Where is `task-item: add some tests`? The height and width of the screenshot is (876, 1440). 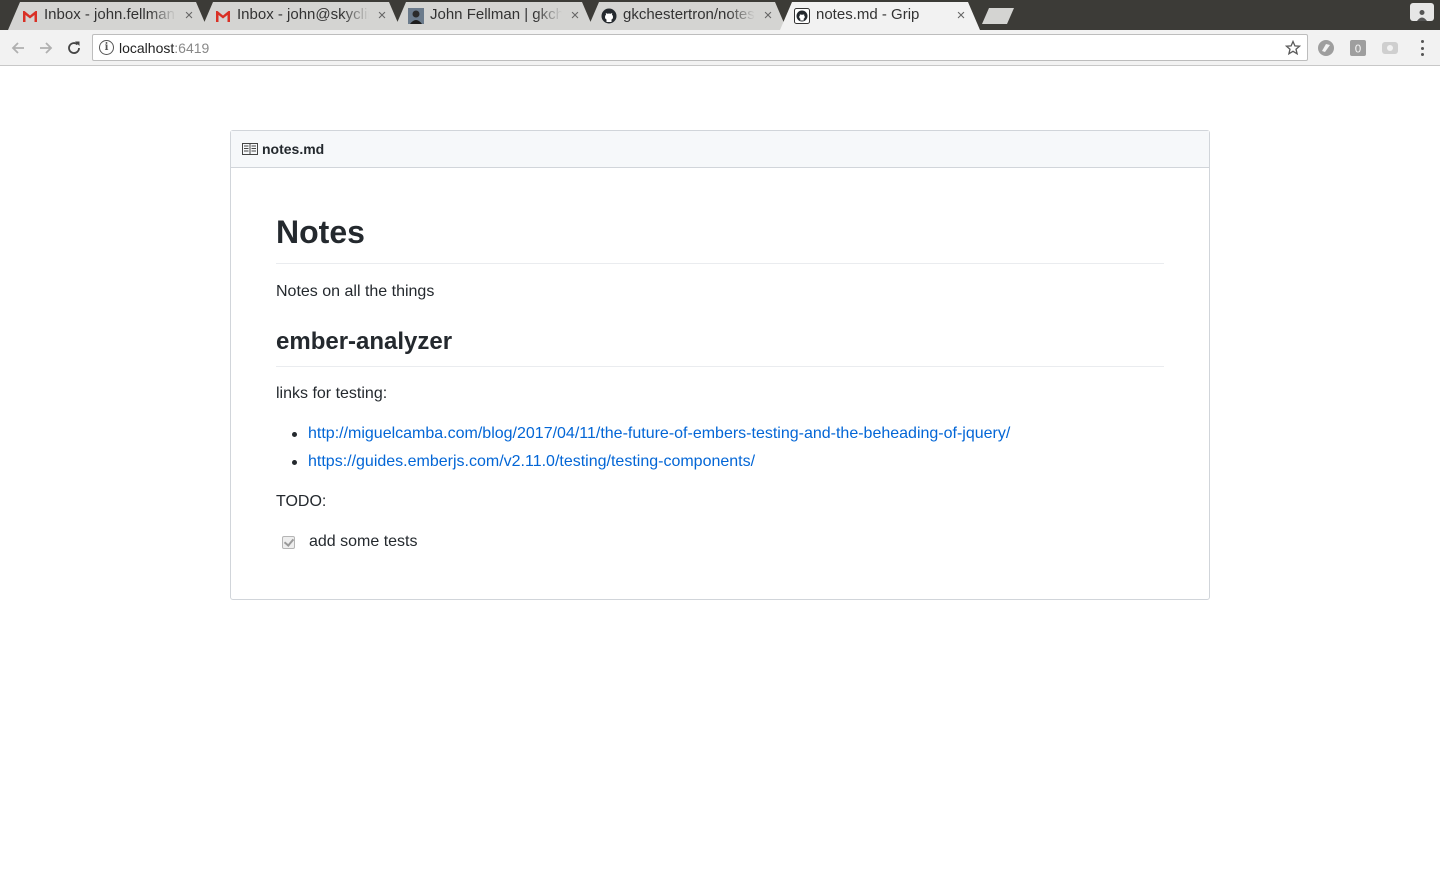 task-item: add some tests is located at coordinates (347, 542).